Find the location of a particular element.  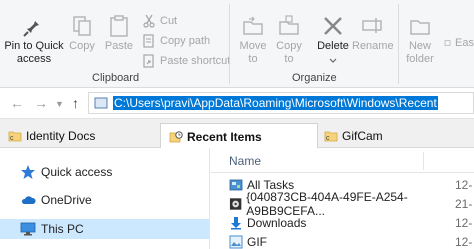

chevron-down-icon is located at coordinates (333, 61).